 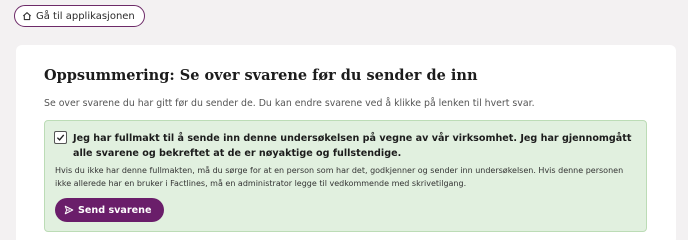 I want to click on back-to-application-button: Gå til applikasjonen, so click(x=79, y=16).